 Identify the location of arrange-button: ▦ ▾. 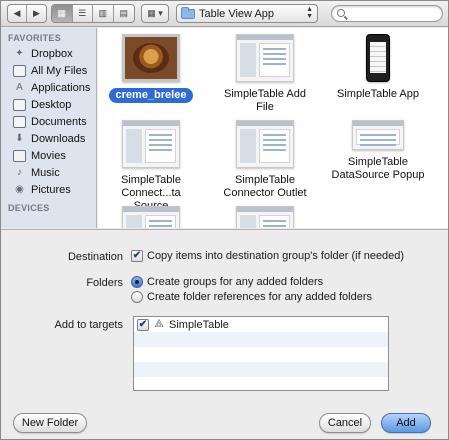
(155, 13).